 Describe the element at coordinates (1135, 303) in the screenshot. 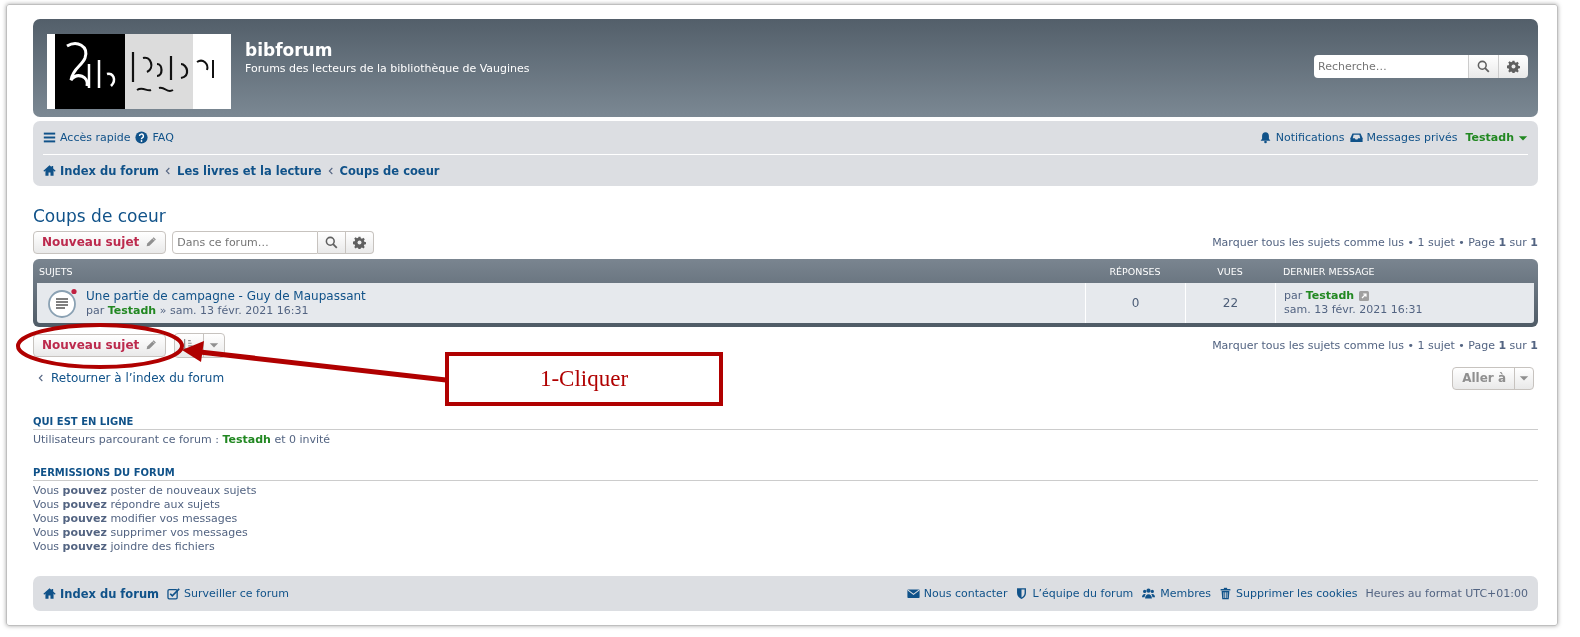

I see `replies-count: 0` at that location.